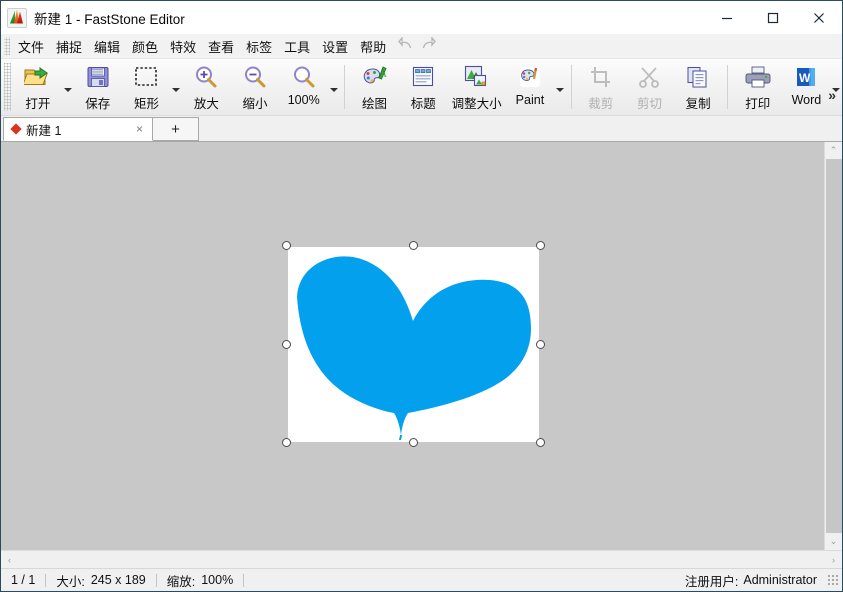 The height and width of the screenshot is (592, 843). I want to click on minimize-icon, so click(727, 17).